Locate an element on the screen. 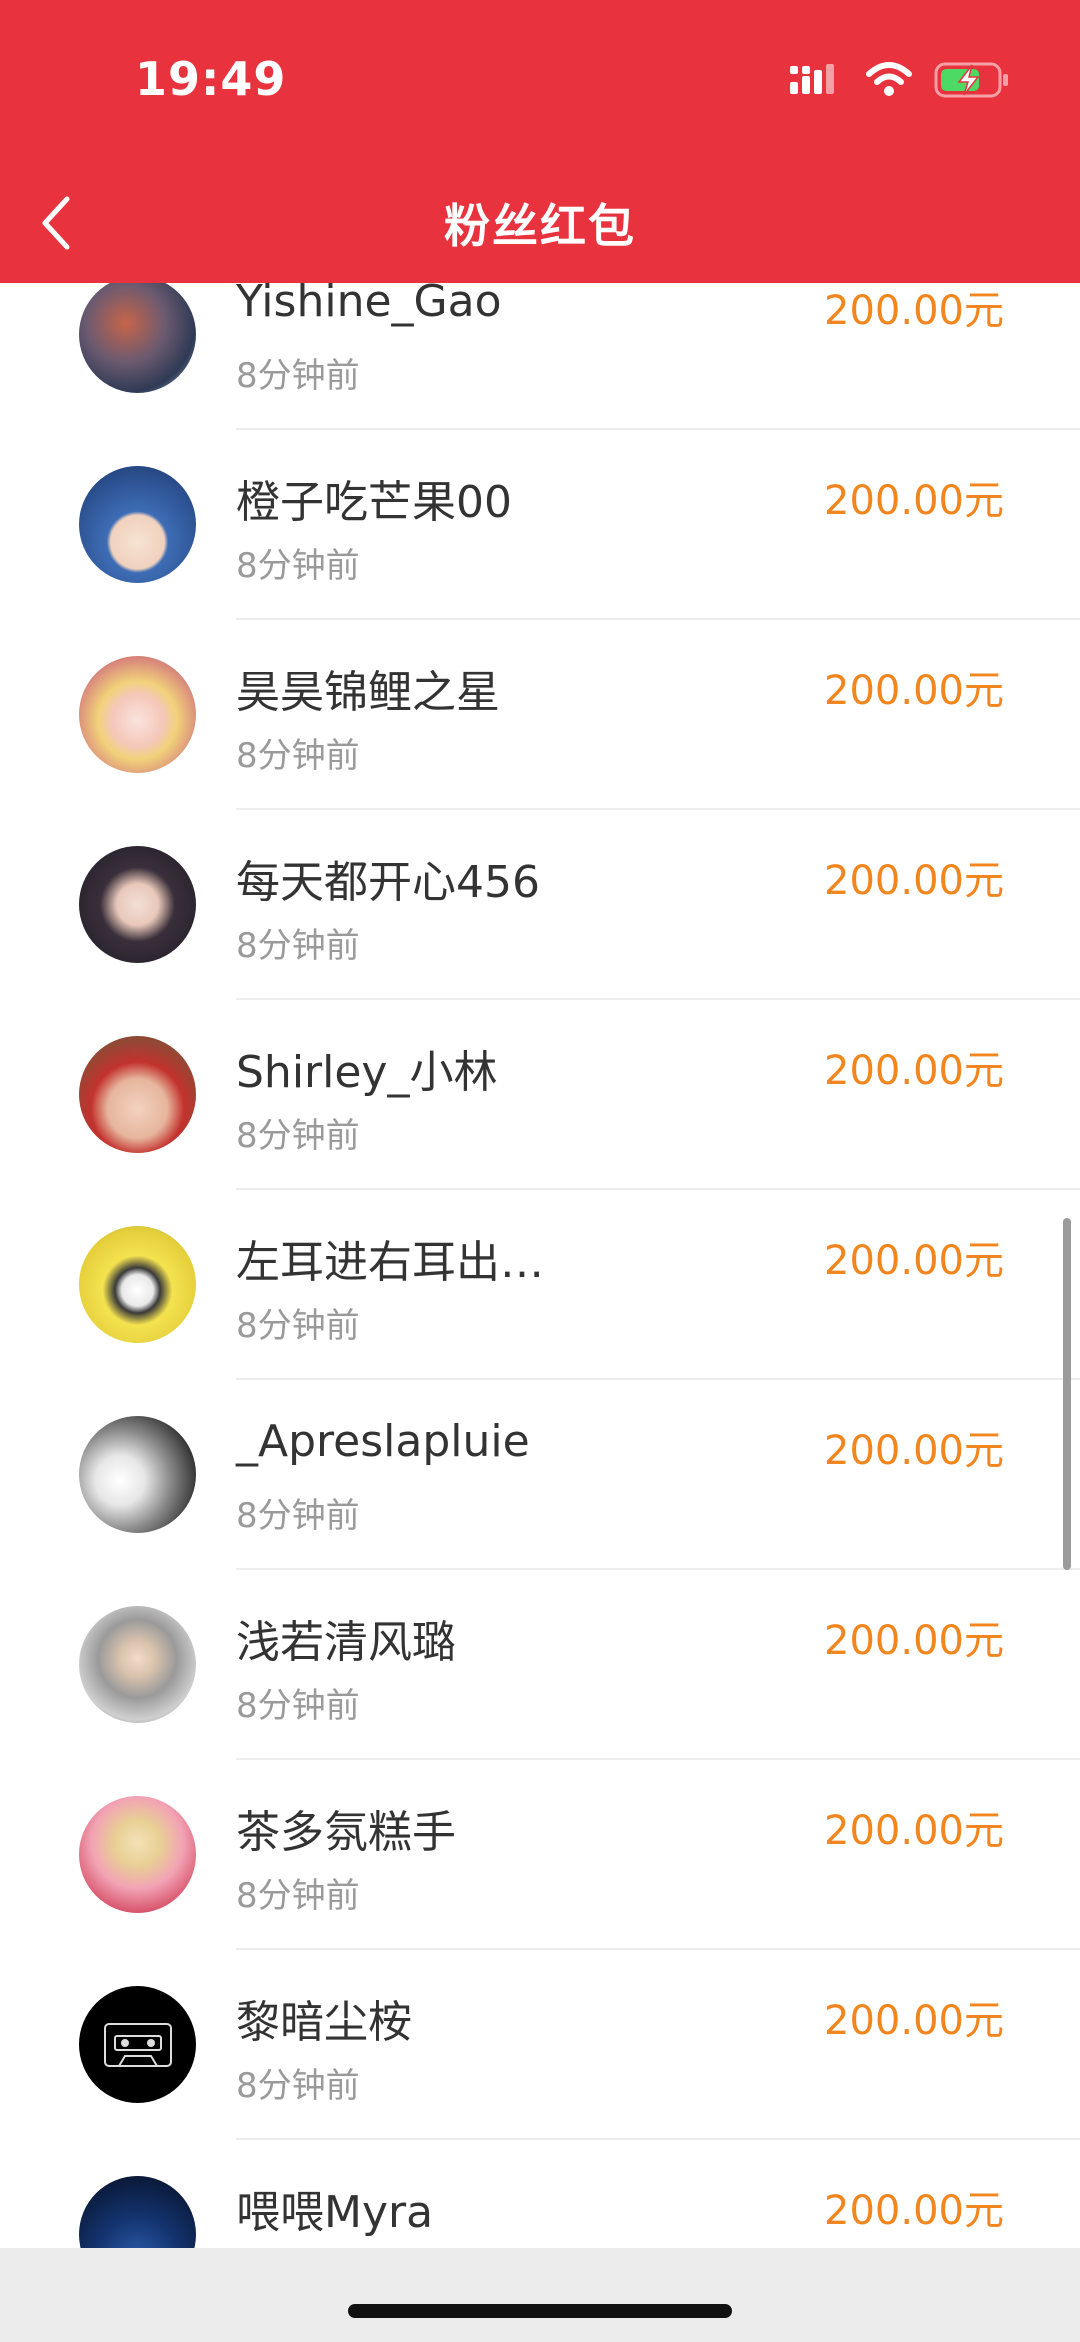  fan-name: Yishine_Gao is located at coordinates (369, 305).